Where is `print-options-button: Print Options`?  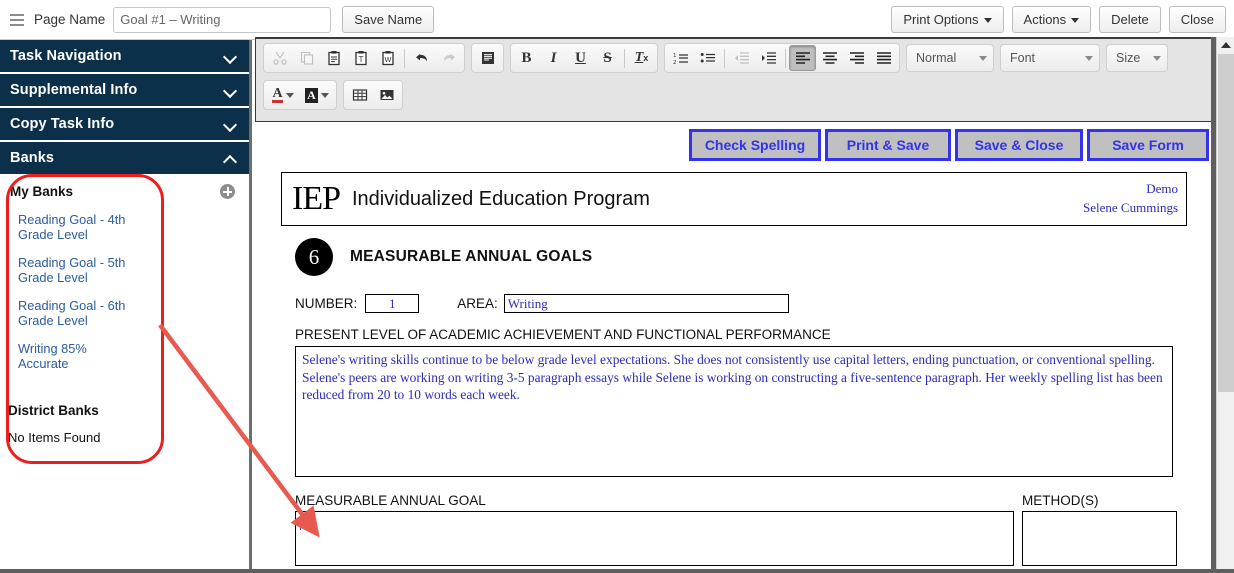 print-options-button: Print Options is located at coordinates (947, 19).